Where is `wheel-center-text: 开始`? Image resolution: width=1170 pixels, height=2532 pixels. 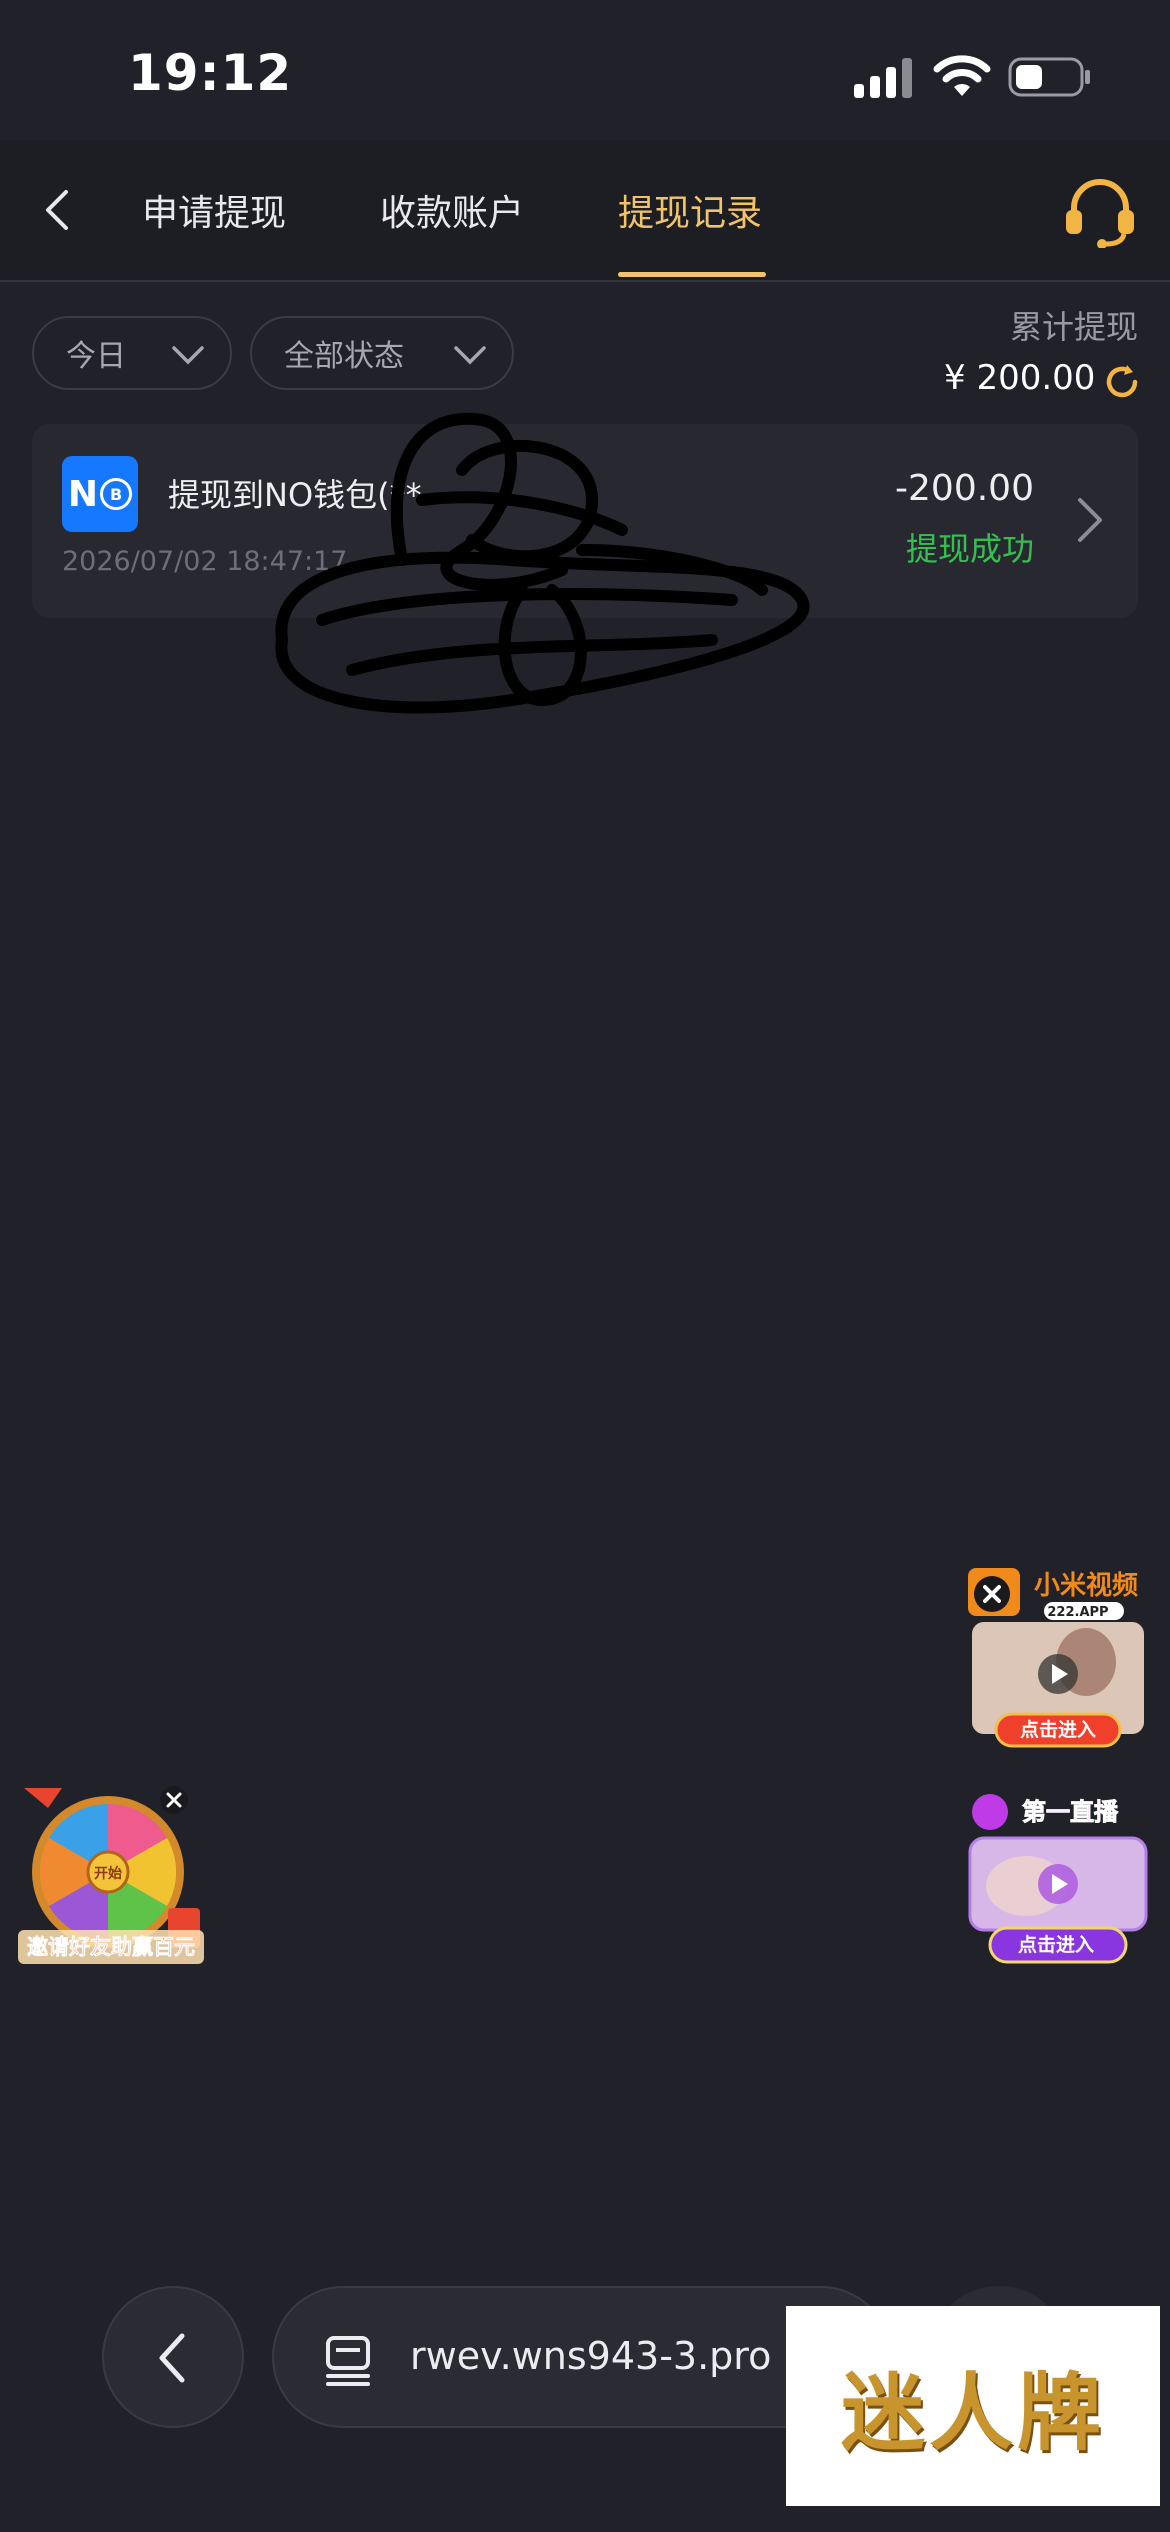 wheel-center-text: 开始 is located at coordinates (108, 1873).